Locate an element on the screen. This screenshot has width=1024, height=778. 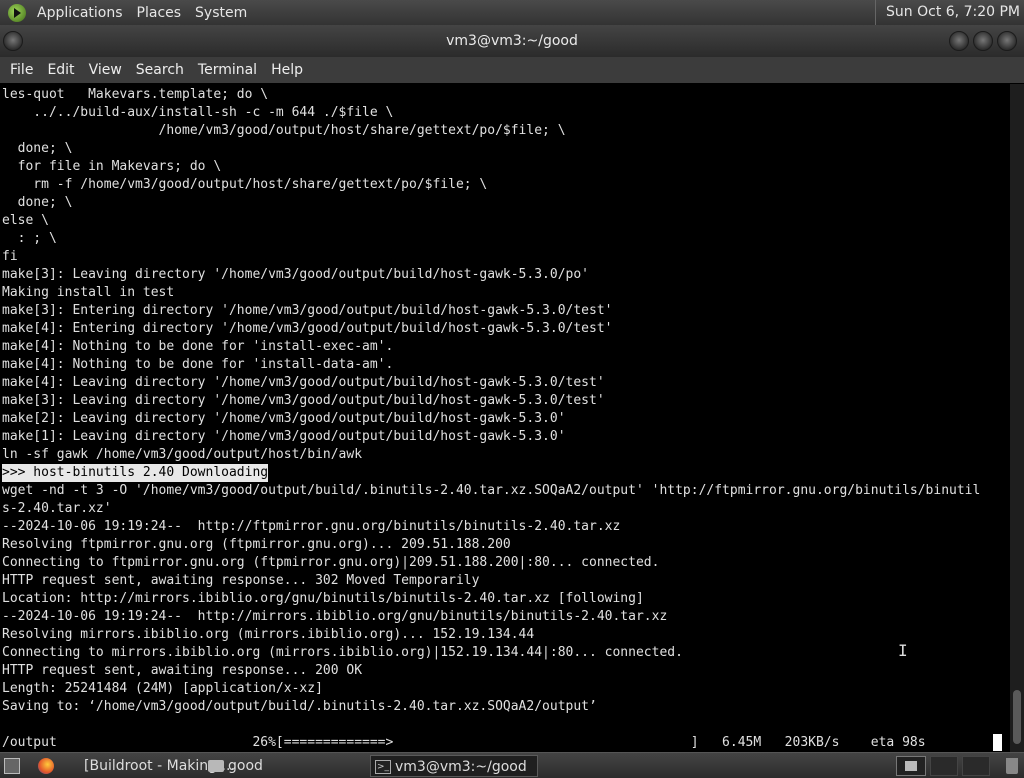
maximize-button is located at coordinates (983, 41).